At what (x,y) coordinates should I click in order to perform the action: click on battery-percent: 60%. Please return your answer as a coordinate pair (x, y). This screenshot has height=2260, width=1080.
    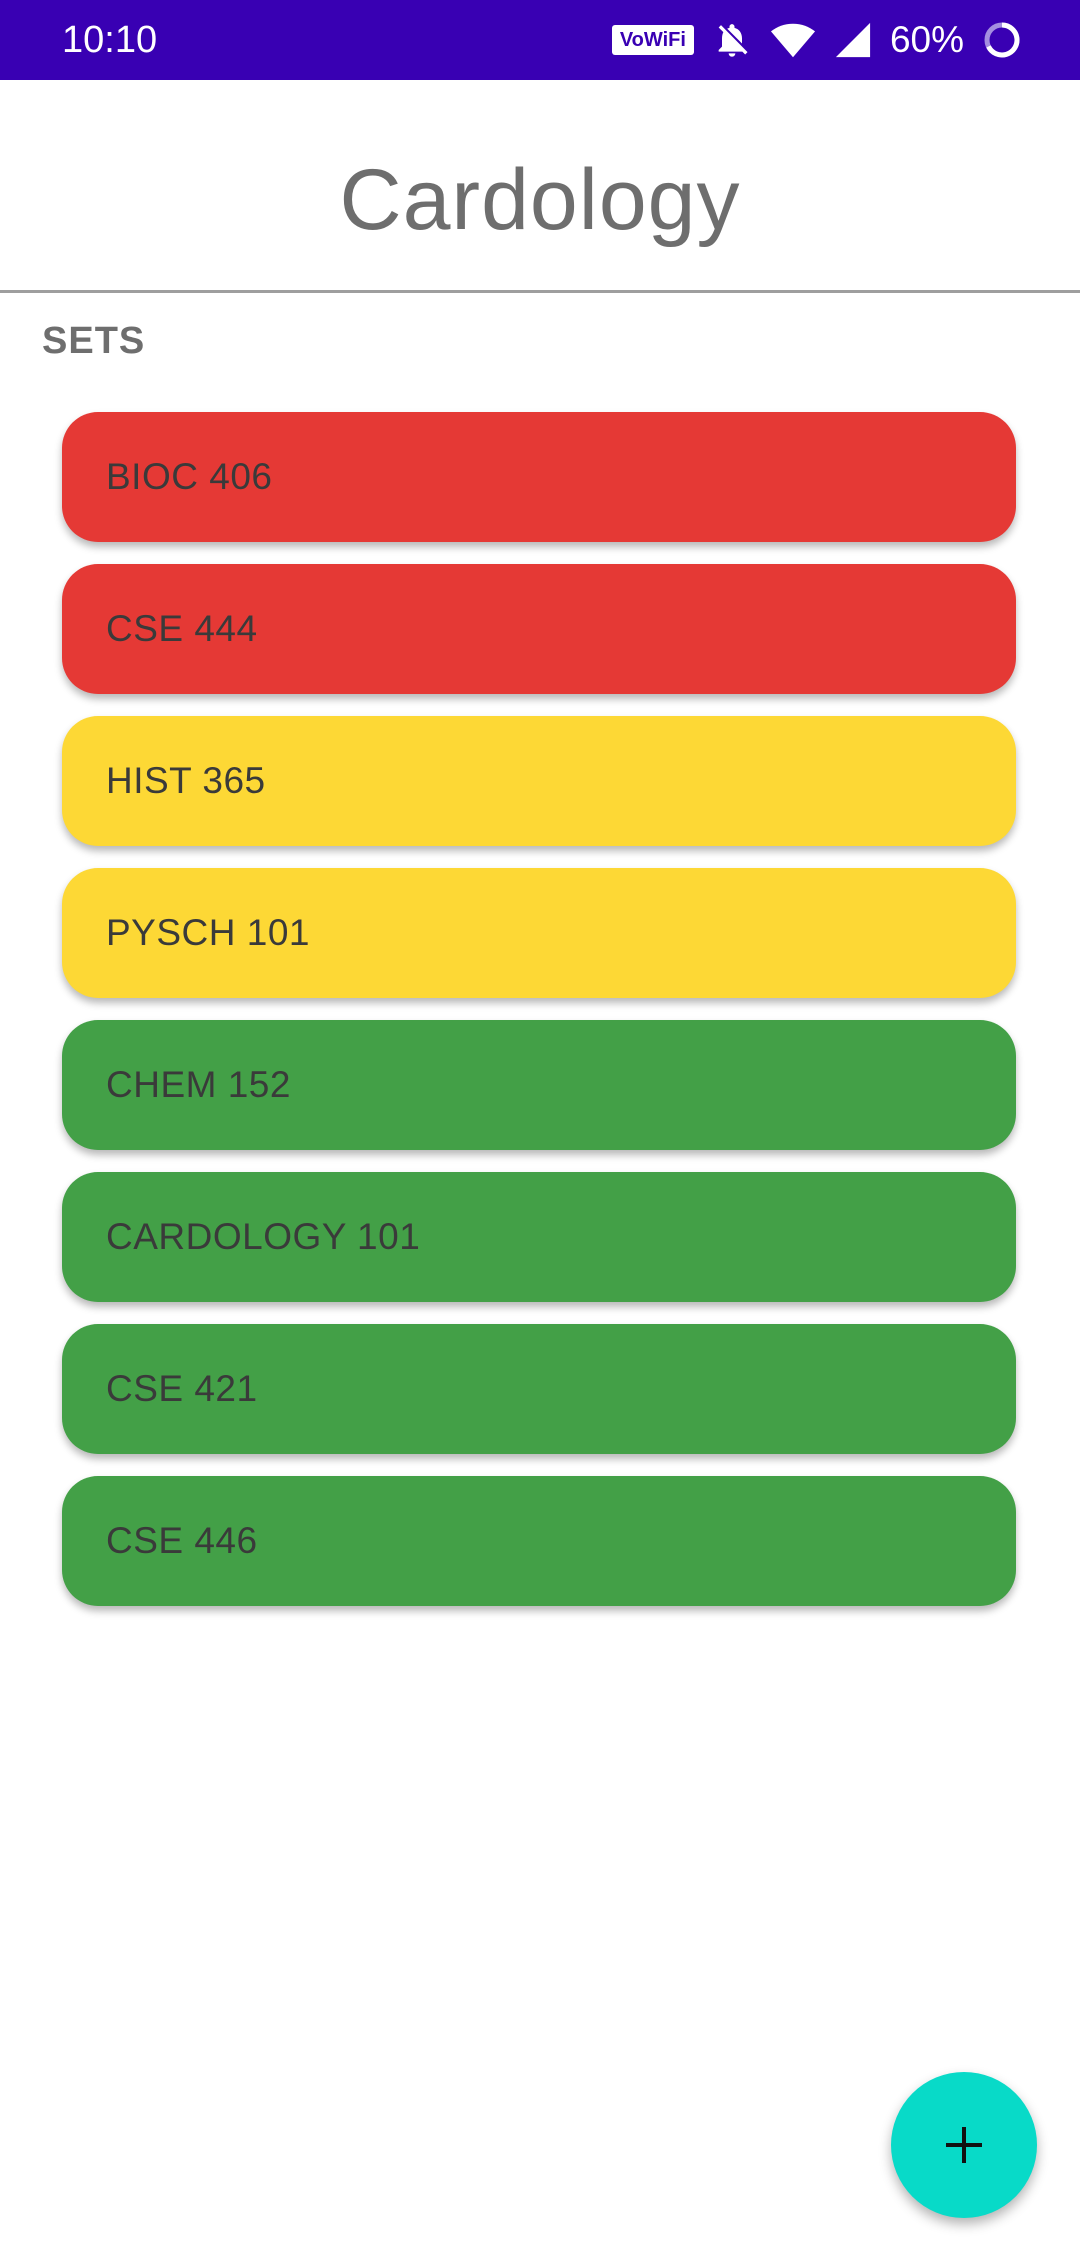
    Looking at the image, I should click on (926, 39).